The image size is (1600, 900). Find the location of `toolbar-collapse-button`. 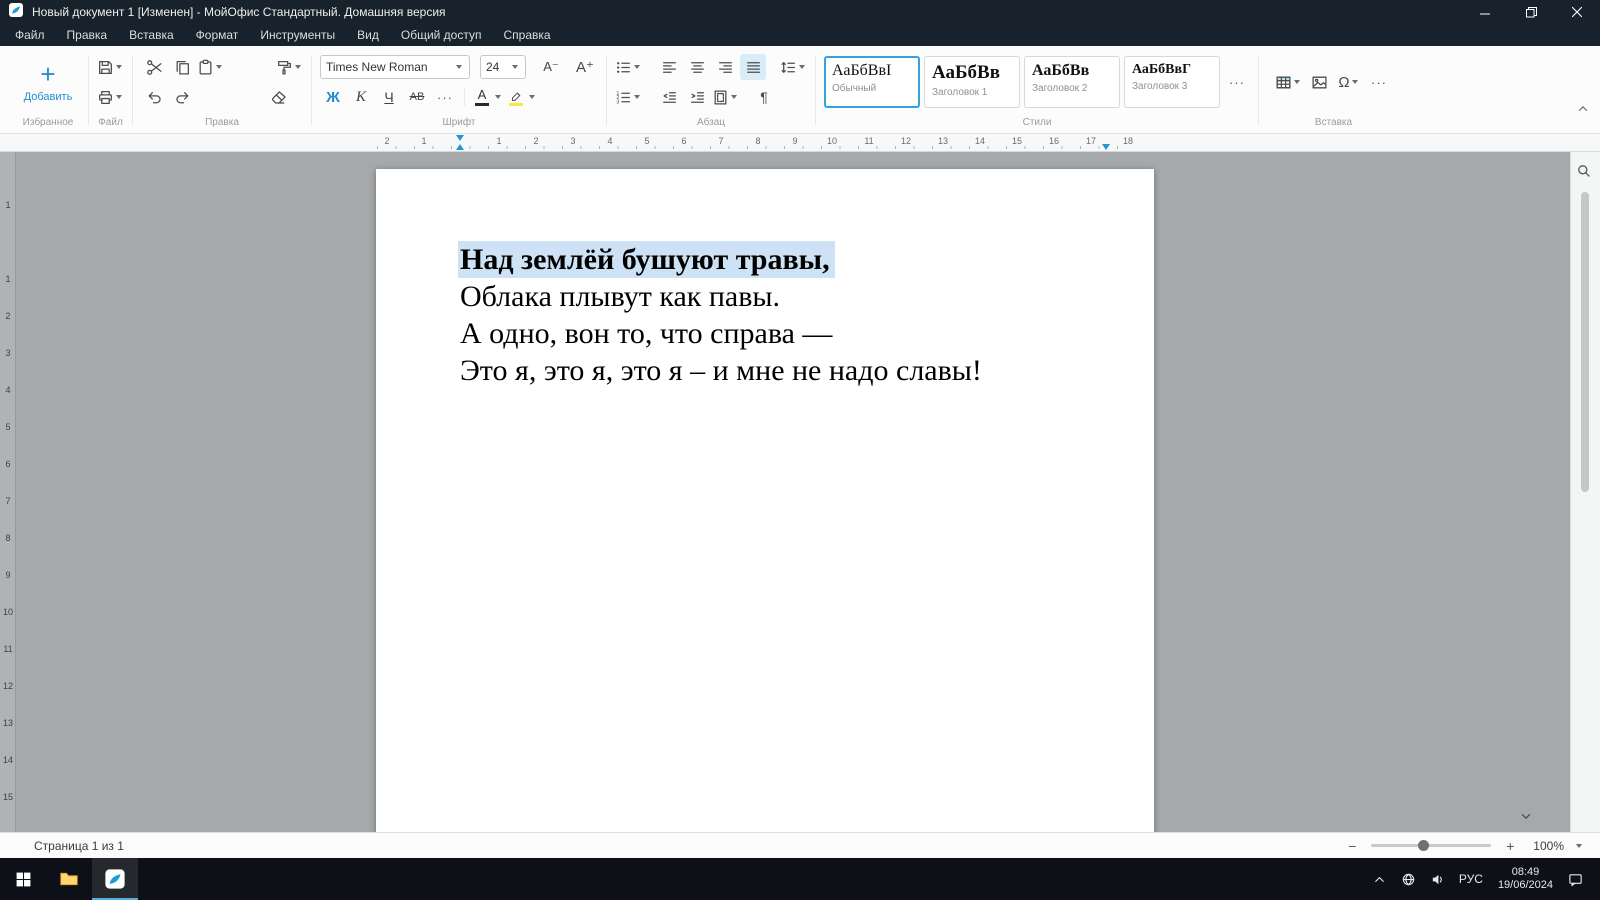

toolbar-collapse-button is located at coordinates (1583, 111).